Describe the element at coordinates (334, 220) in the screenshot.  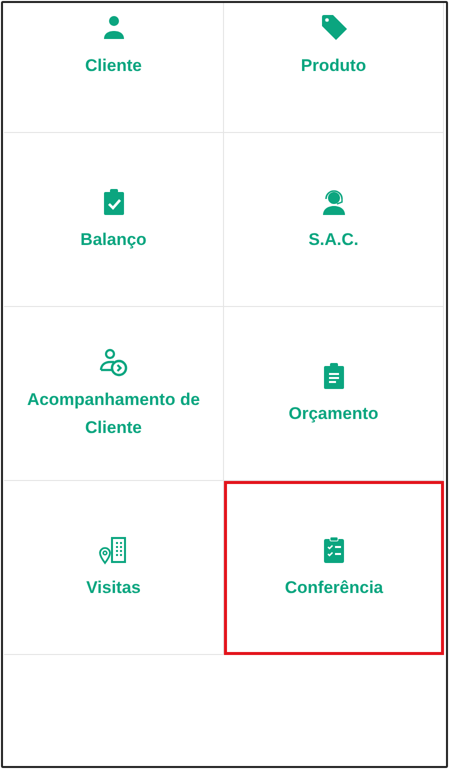
I see `menu-tile: S.A.C.` at that location.